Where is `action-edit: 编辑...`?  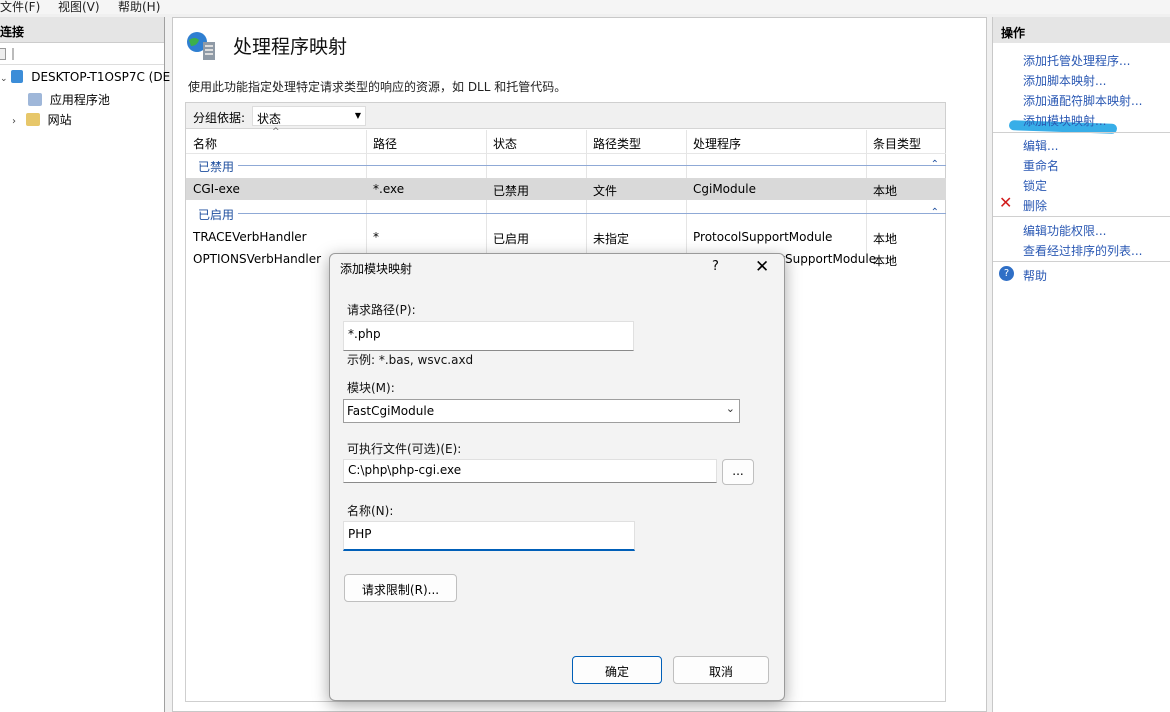 action-edit: 编辑... is located at coordinates (1040, 145).